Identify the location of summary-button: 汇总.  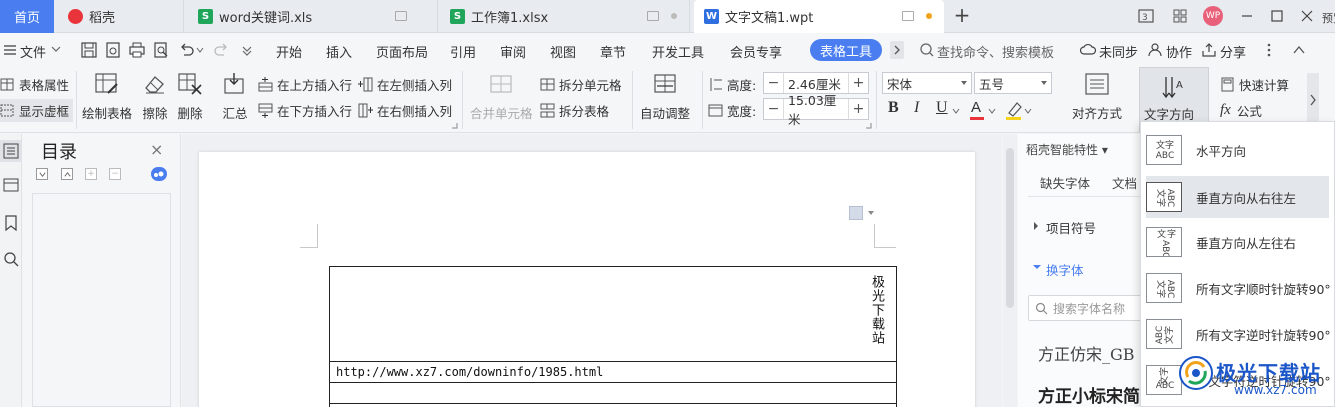
(235, 96).